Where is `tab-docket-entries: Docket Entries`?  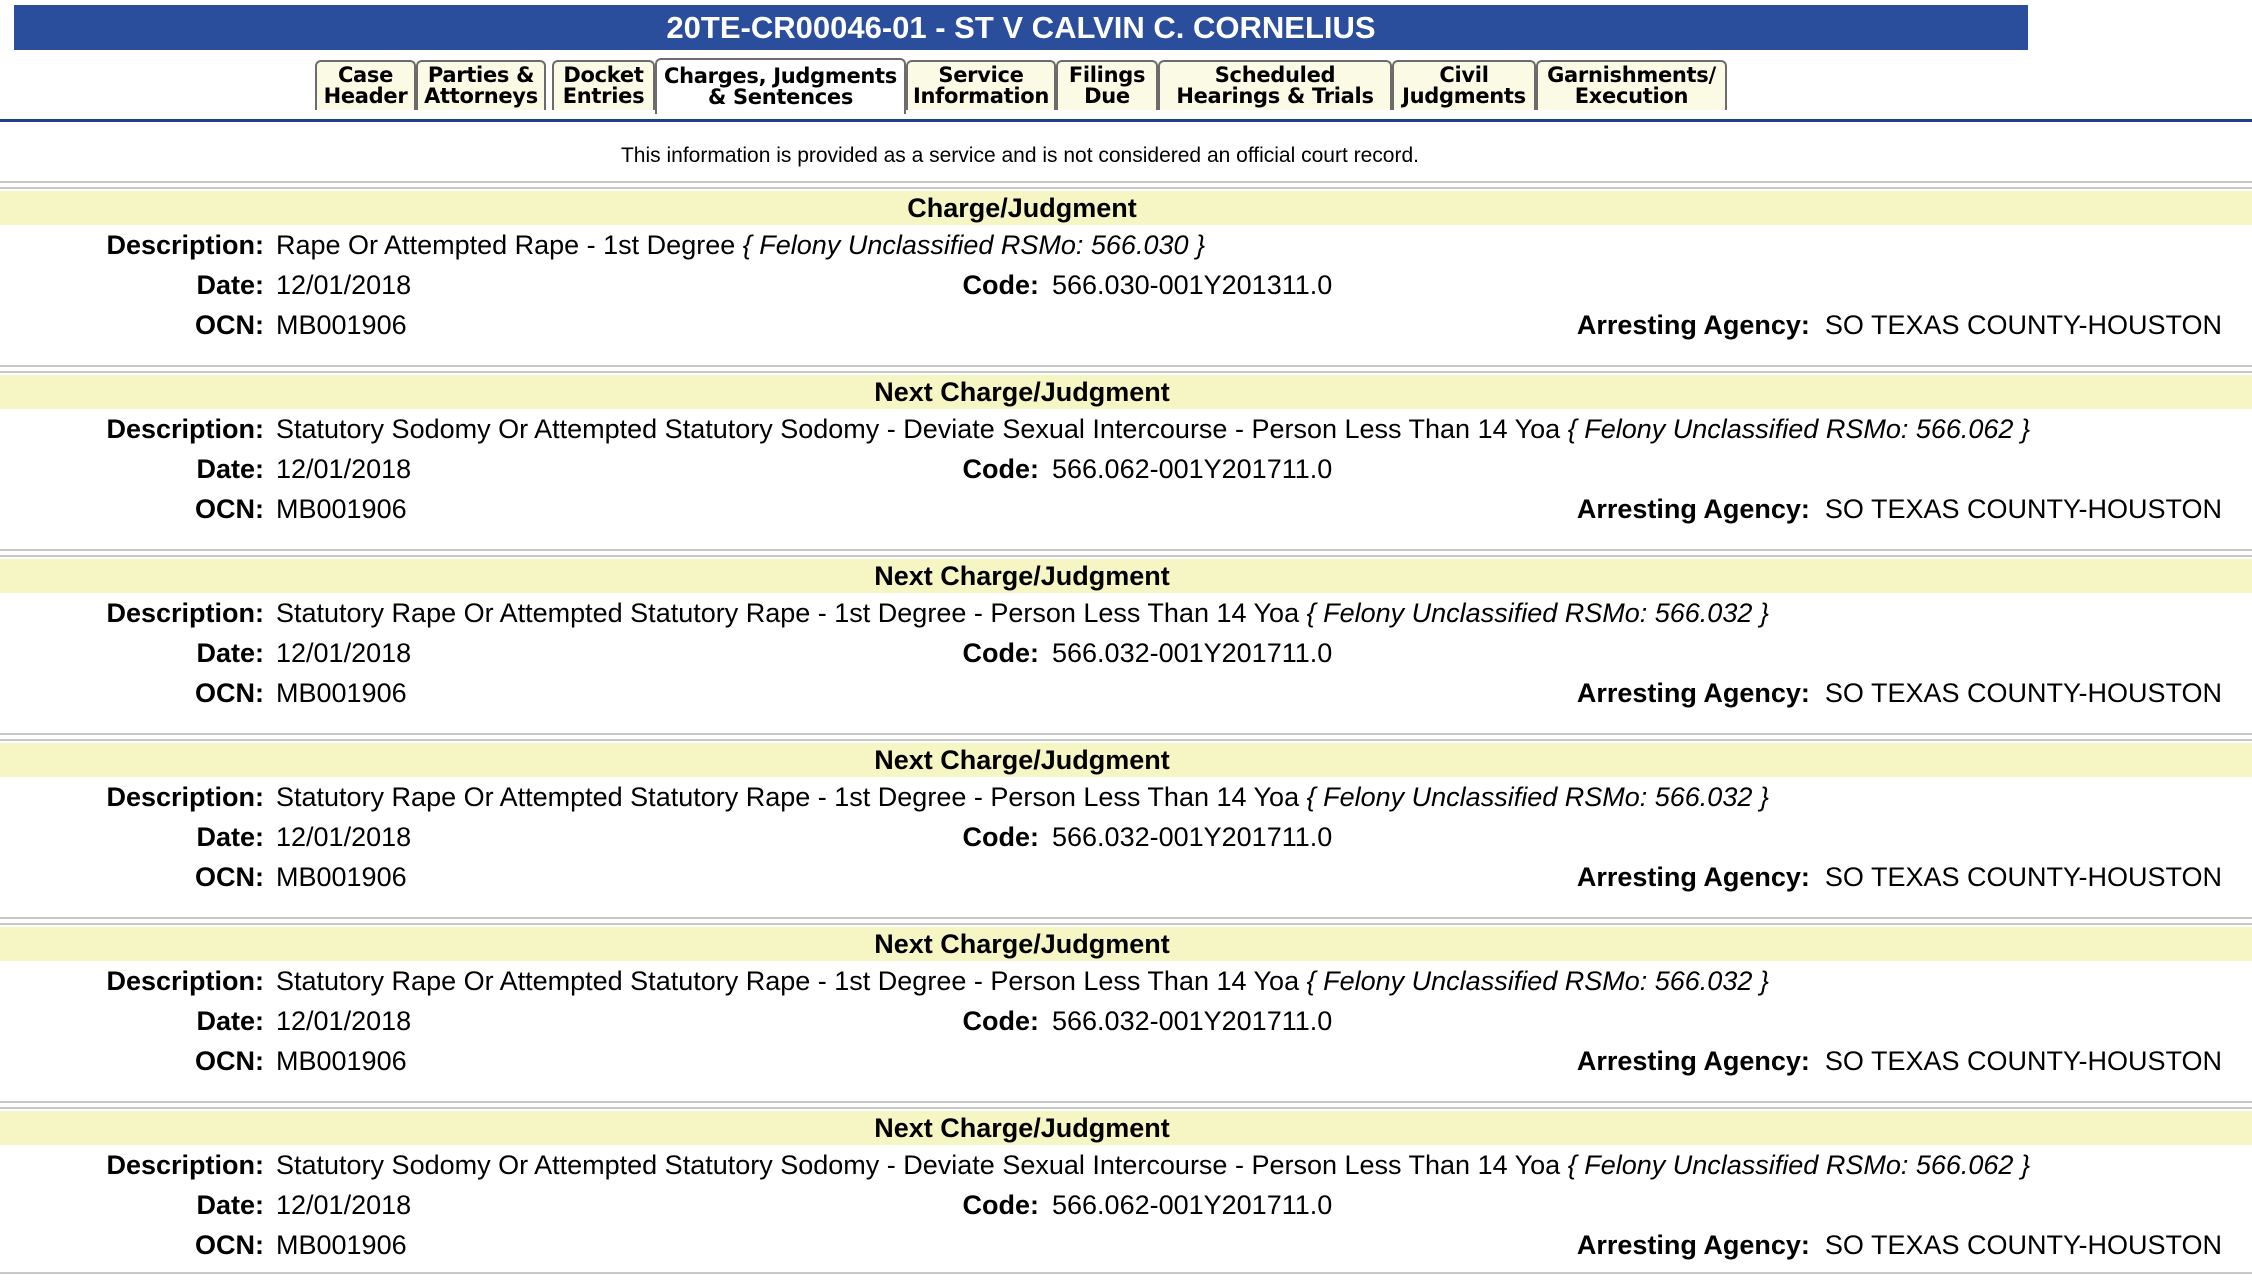 tab-docket-entries: Docket Entries is located at coordinates (603, 85).